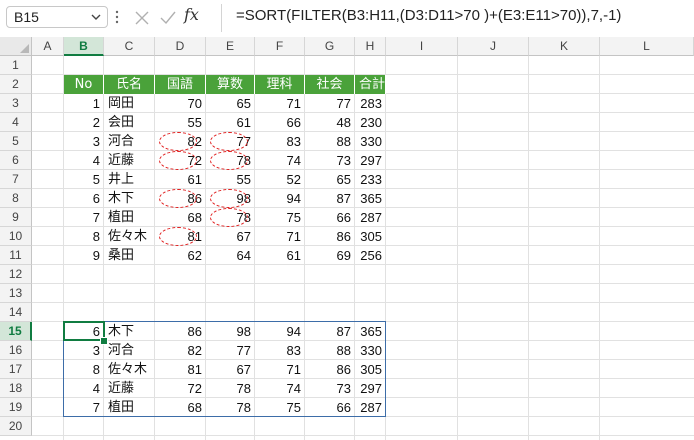 This screenshot has height=440, width=694. Describe the element at coordinates (16, 65) in the screenshot. I see `row-header-1: 1` at that location.